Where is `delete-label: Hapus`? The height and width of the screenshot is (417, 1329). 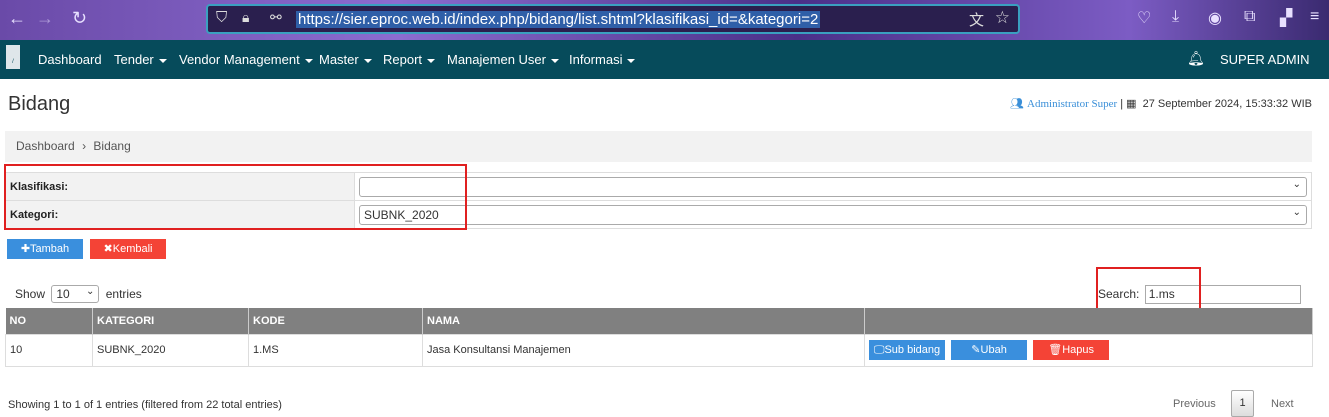 delete-label: Hapus is located at coordinates (1078, 349).